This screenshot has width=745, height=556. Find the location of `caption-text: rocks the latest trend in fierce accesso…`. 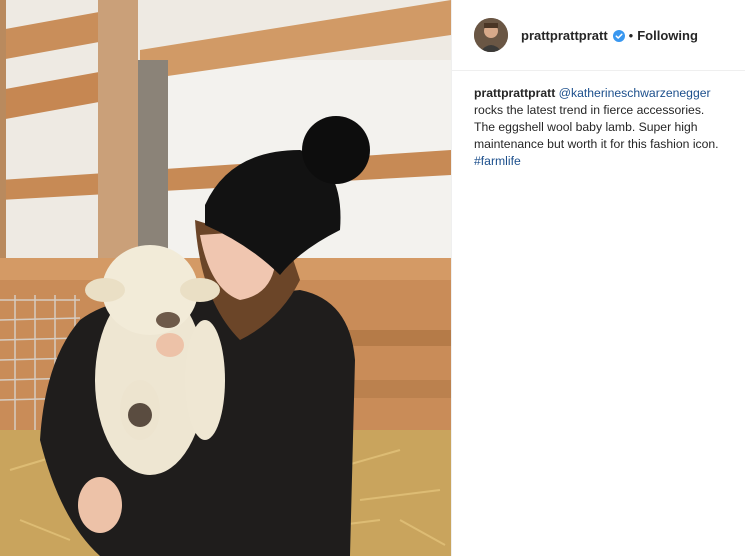

caption-text: rocks the latest trend in fierce accesso… is located at coordinates (596, 127).